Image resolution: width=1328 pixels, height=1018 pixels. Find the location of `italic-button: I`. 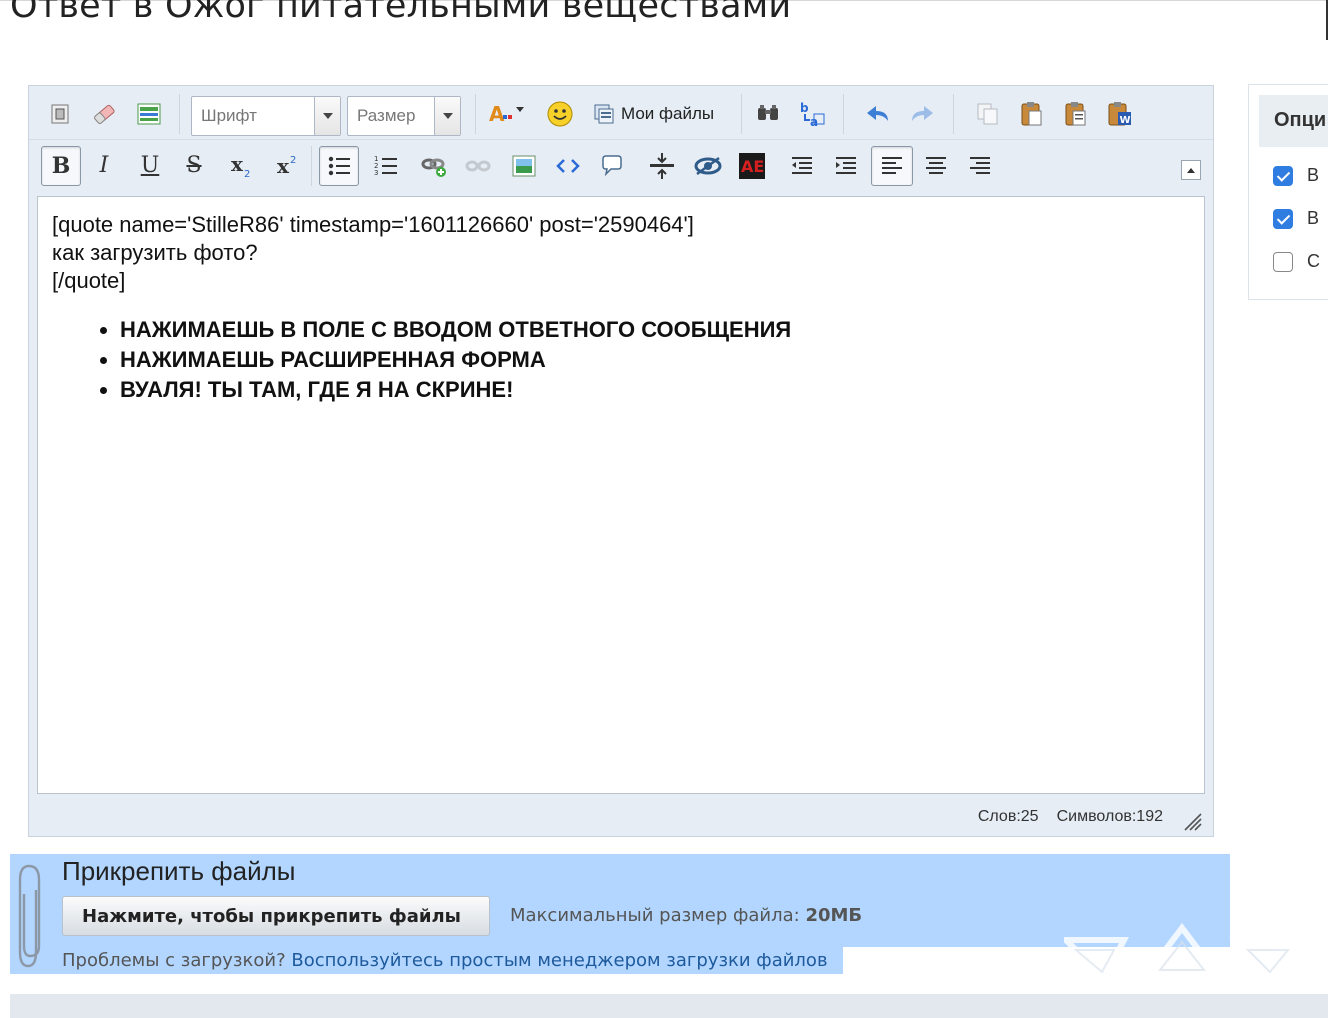

italic-button: I is located at coordinates (104, 166).